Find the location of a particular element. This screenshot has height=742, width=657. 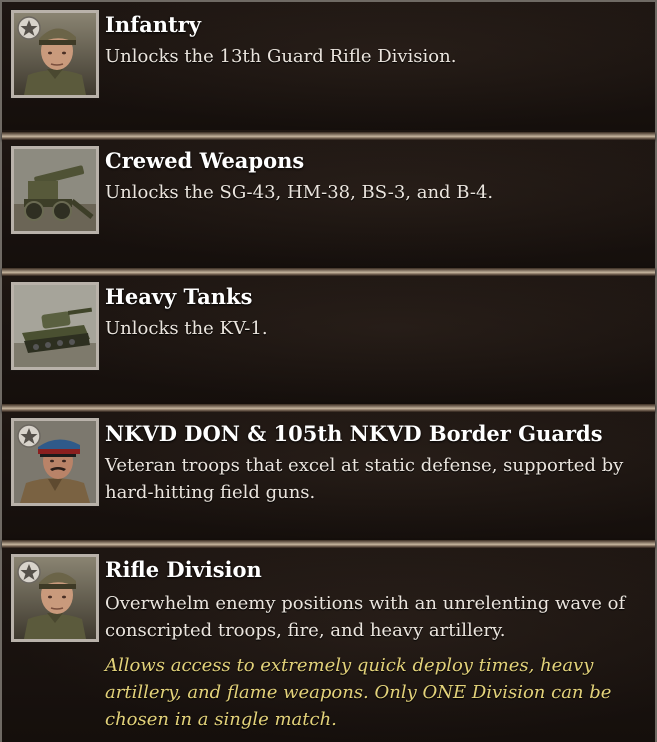

heavy-tank-icon is located at coordinates (55, 326).